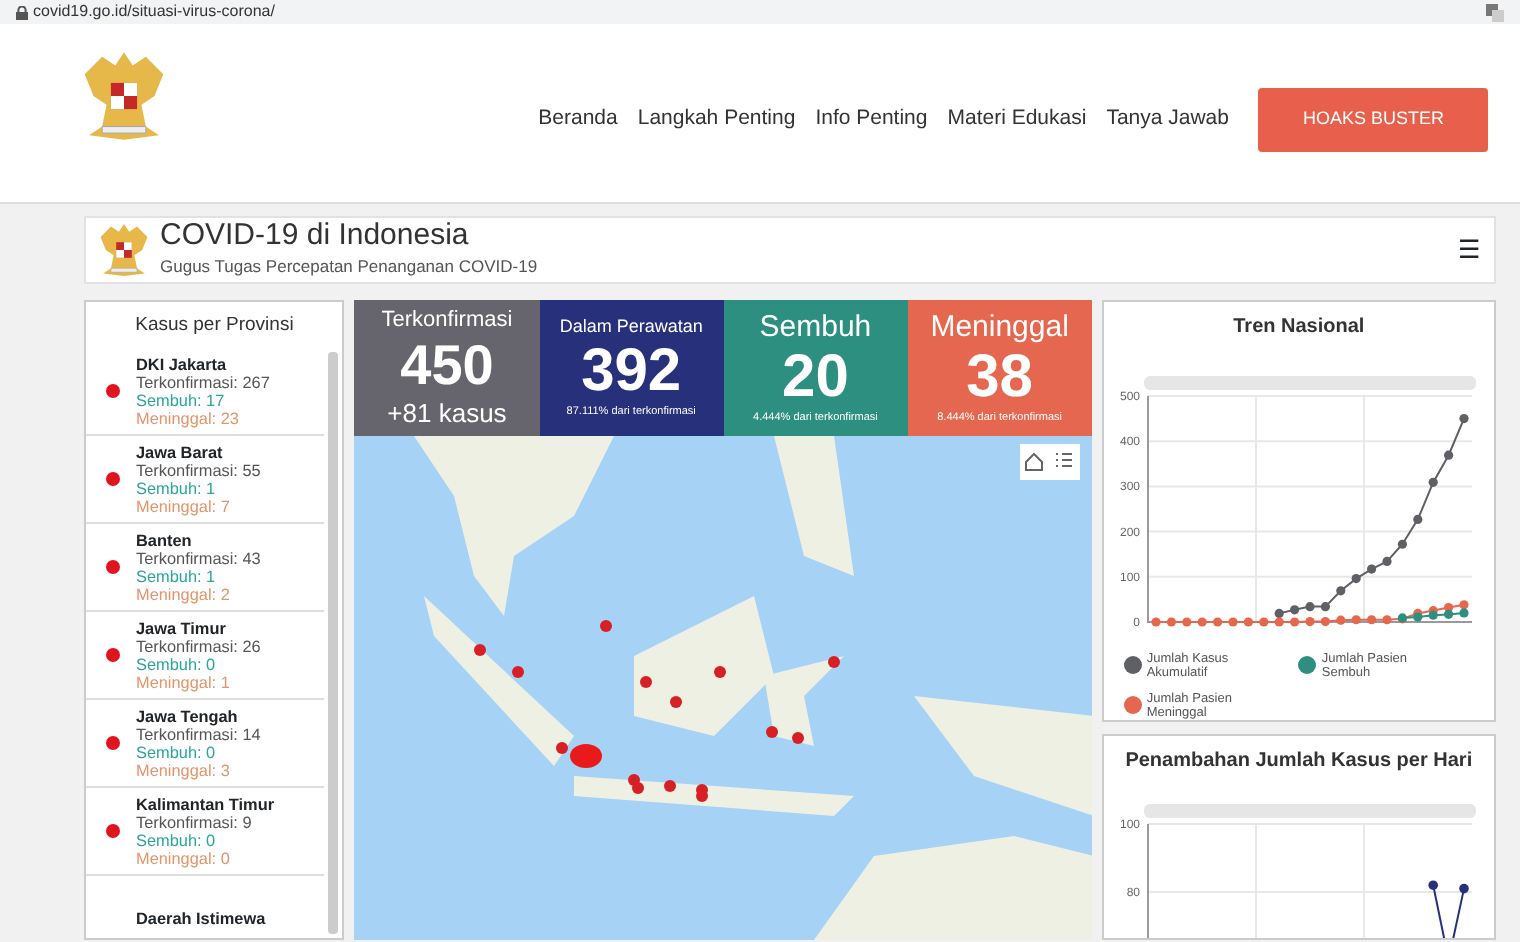 The width and height of the screenshot is (1520, 942). I want to click on province-item: Jawa Barat Terkonfirmasi: 55 Sembuh: 1 Meninggal: 7, so click(205, 480).